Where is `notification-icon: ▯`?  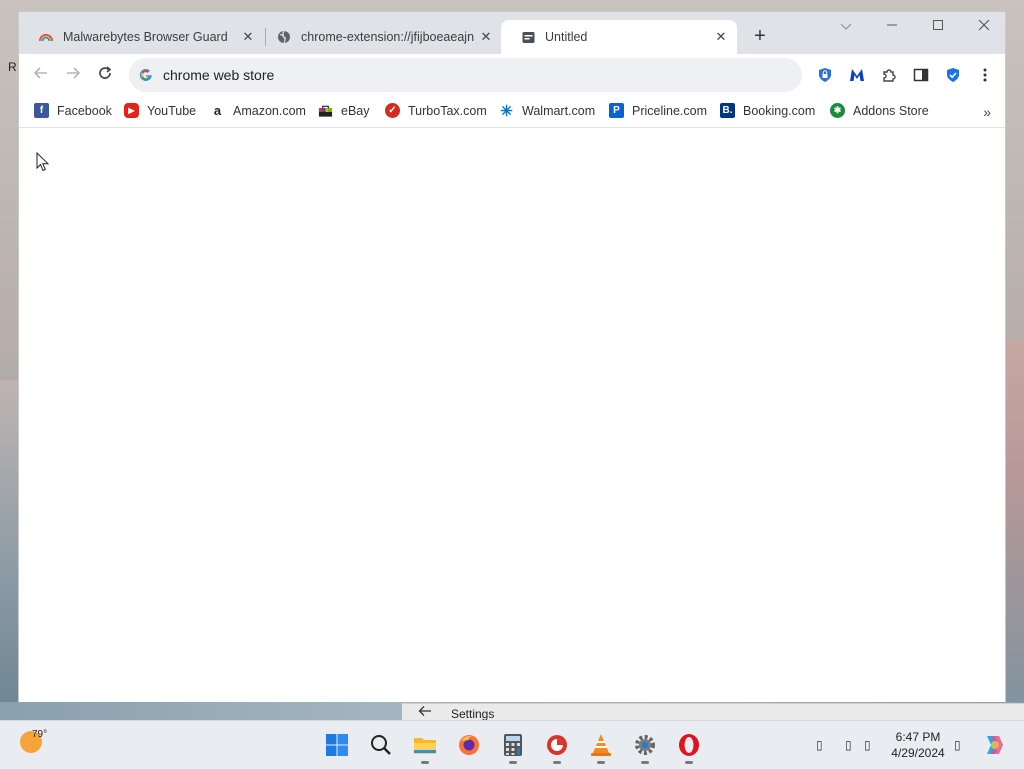 notification-icon: ▯ is located at coordinates (957, 745).